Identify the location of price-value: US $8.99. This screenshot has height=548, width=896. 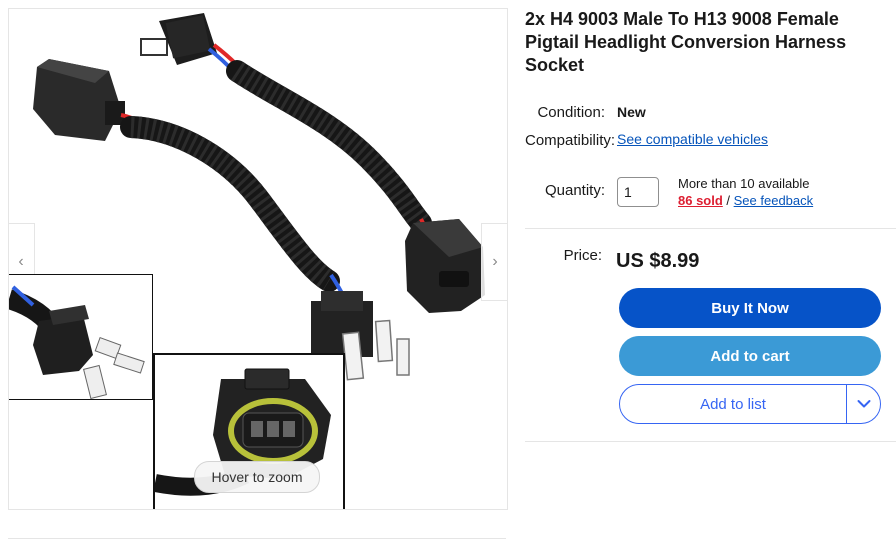
(658, 261).